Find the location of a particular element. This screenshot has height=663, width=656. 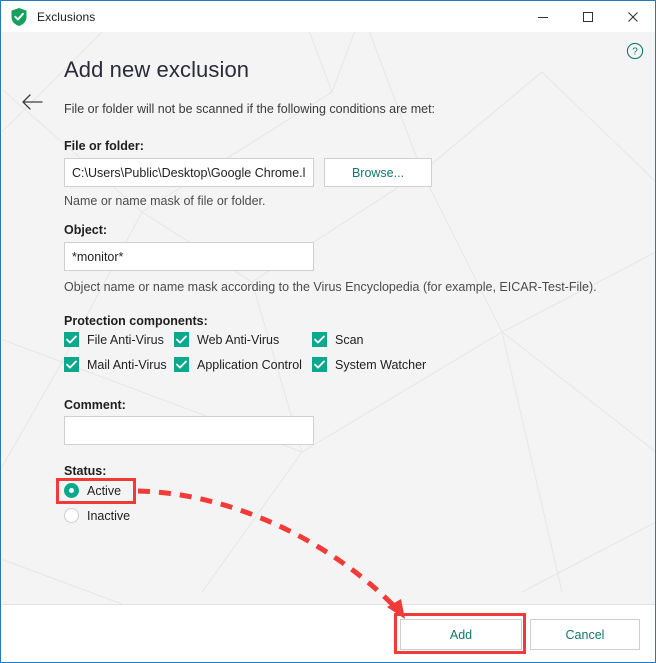

checkbox-label: File Anti-Virus is located at coordinates (125, 339).